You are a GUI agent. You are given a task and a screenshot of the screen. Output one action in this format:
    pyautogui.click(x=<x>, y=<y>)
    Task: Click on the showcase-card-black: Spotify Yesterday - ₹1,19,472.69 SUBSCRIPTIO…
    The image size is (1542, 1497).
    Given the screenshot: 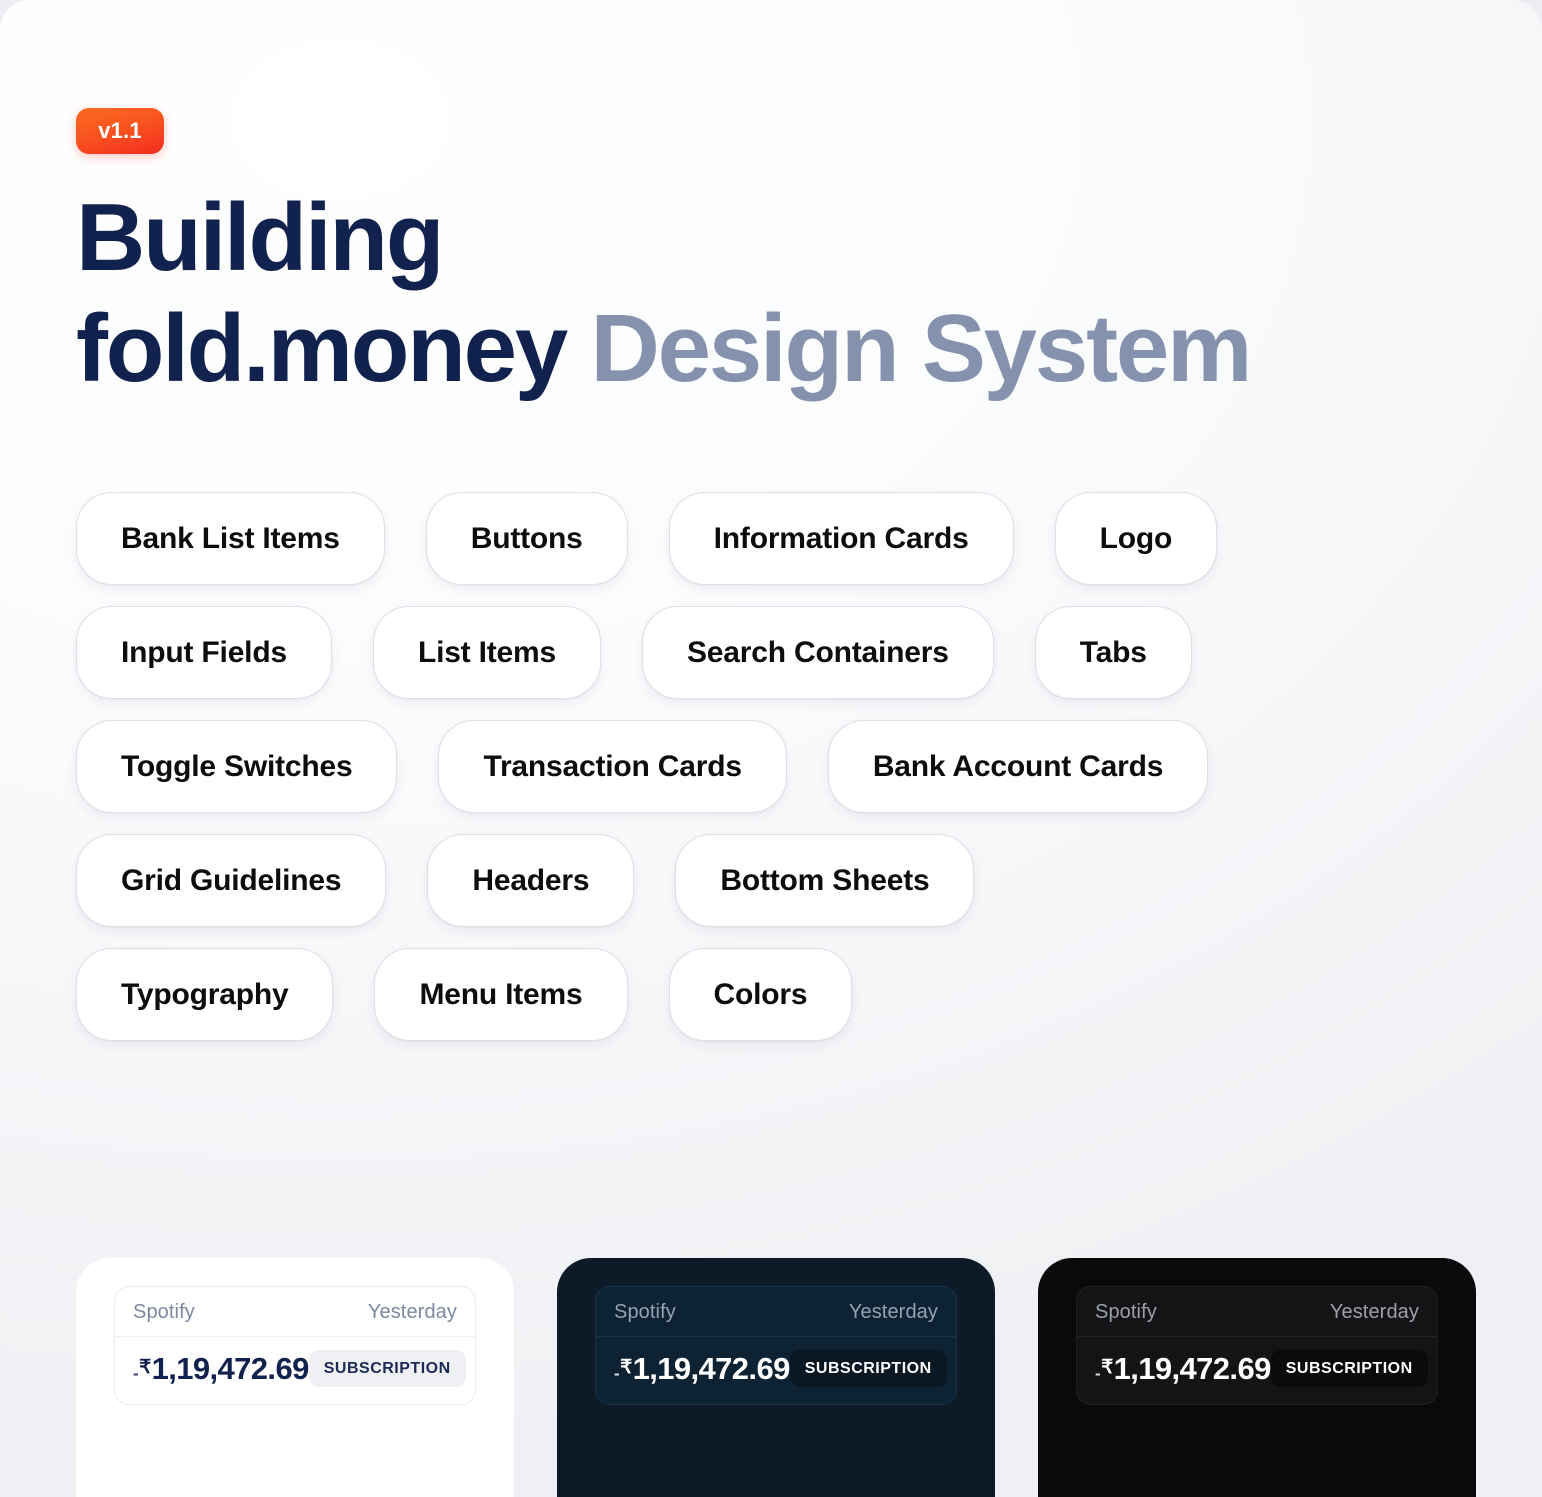 What is the action you would take?
    pyautogui.click(x=1257, y=1377)
    